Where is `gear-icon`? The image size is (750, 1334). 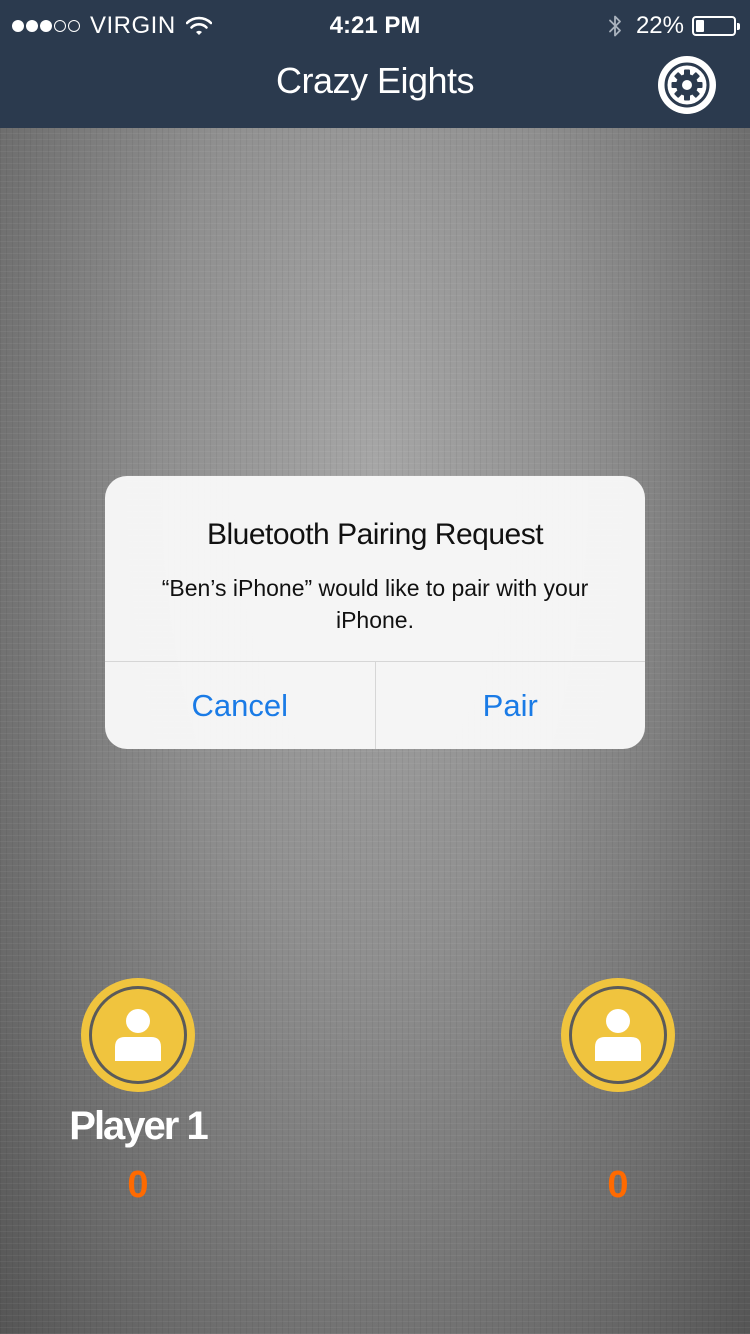
gear-icon is located at coordinates (687, 85).